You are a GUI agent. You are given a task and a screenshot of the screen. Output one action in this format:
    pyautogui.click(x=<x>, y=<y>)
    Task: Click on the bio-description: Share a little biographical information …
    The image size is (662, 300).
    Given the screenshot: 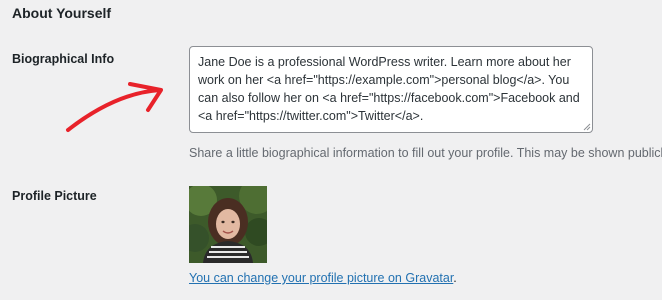 What is the action you would take?
    pyautogui.click(x=425, y=153)
    